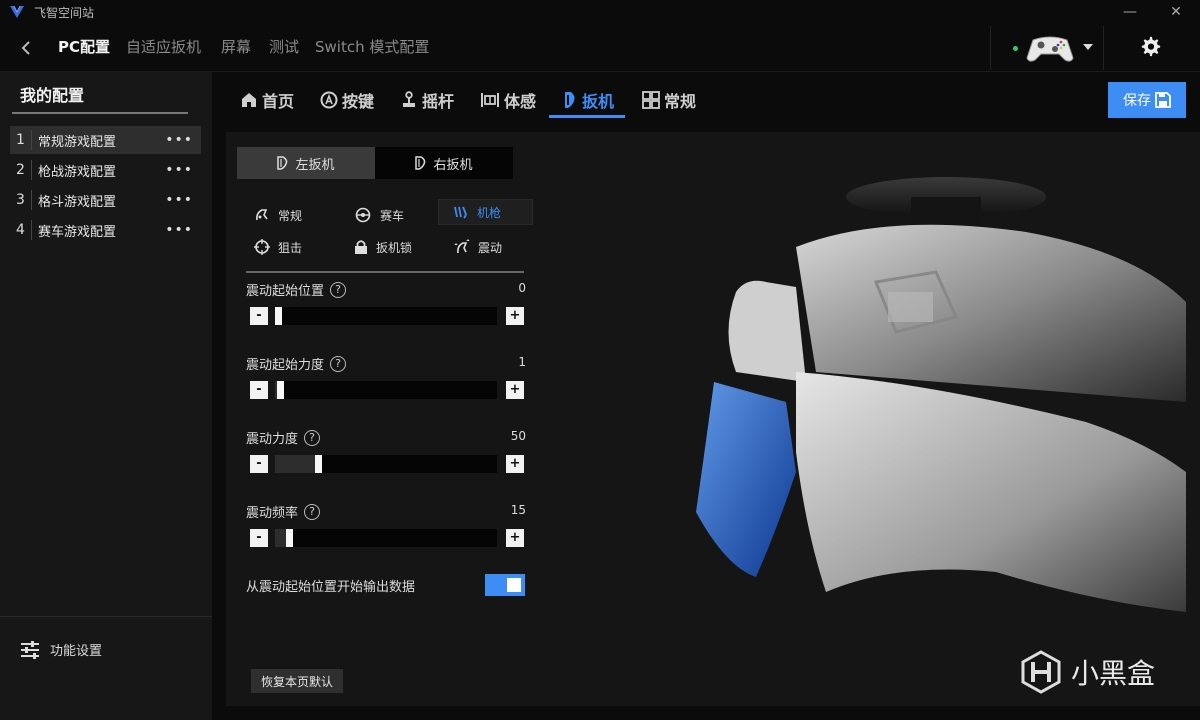 Image resolution: width=1200 pixels, height=720 pixels. Describe the element at coordinates (84, 46) in the screenshot. I see `topnav-pc-config: PC配置` at that location.